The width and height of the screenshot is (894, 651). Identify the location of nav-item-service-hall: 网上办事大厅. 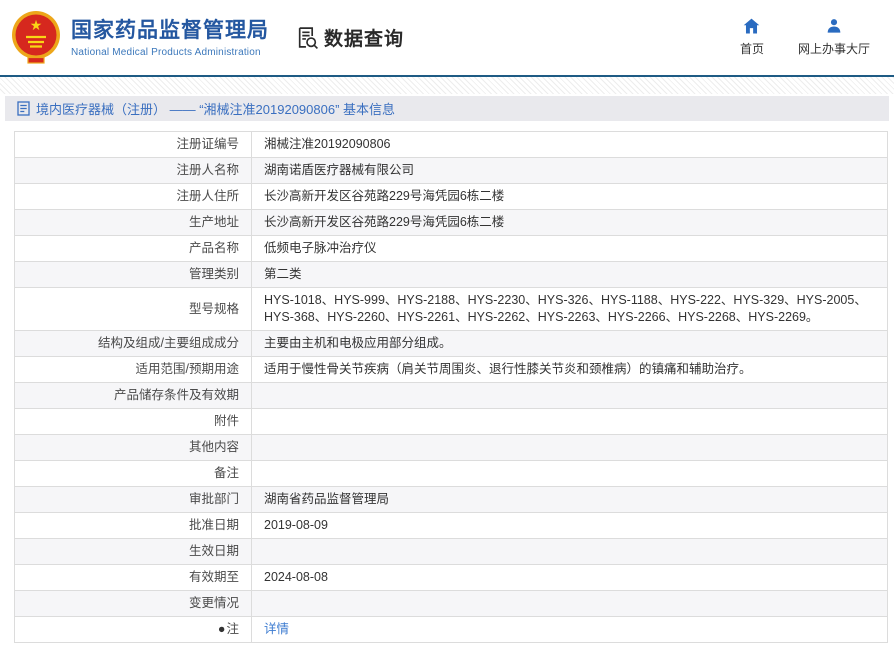
(834, 37).